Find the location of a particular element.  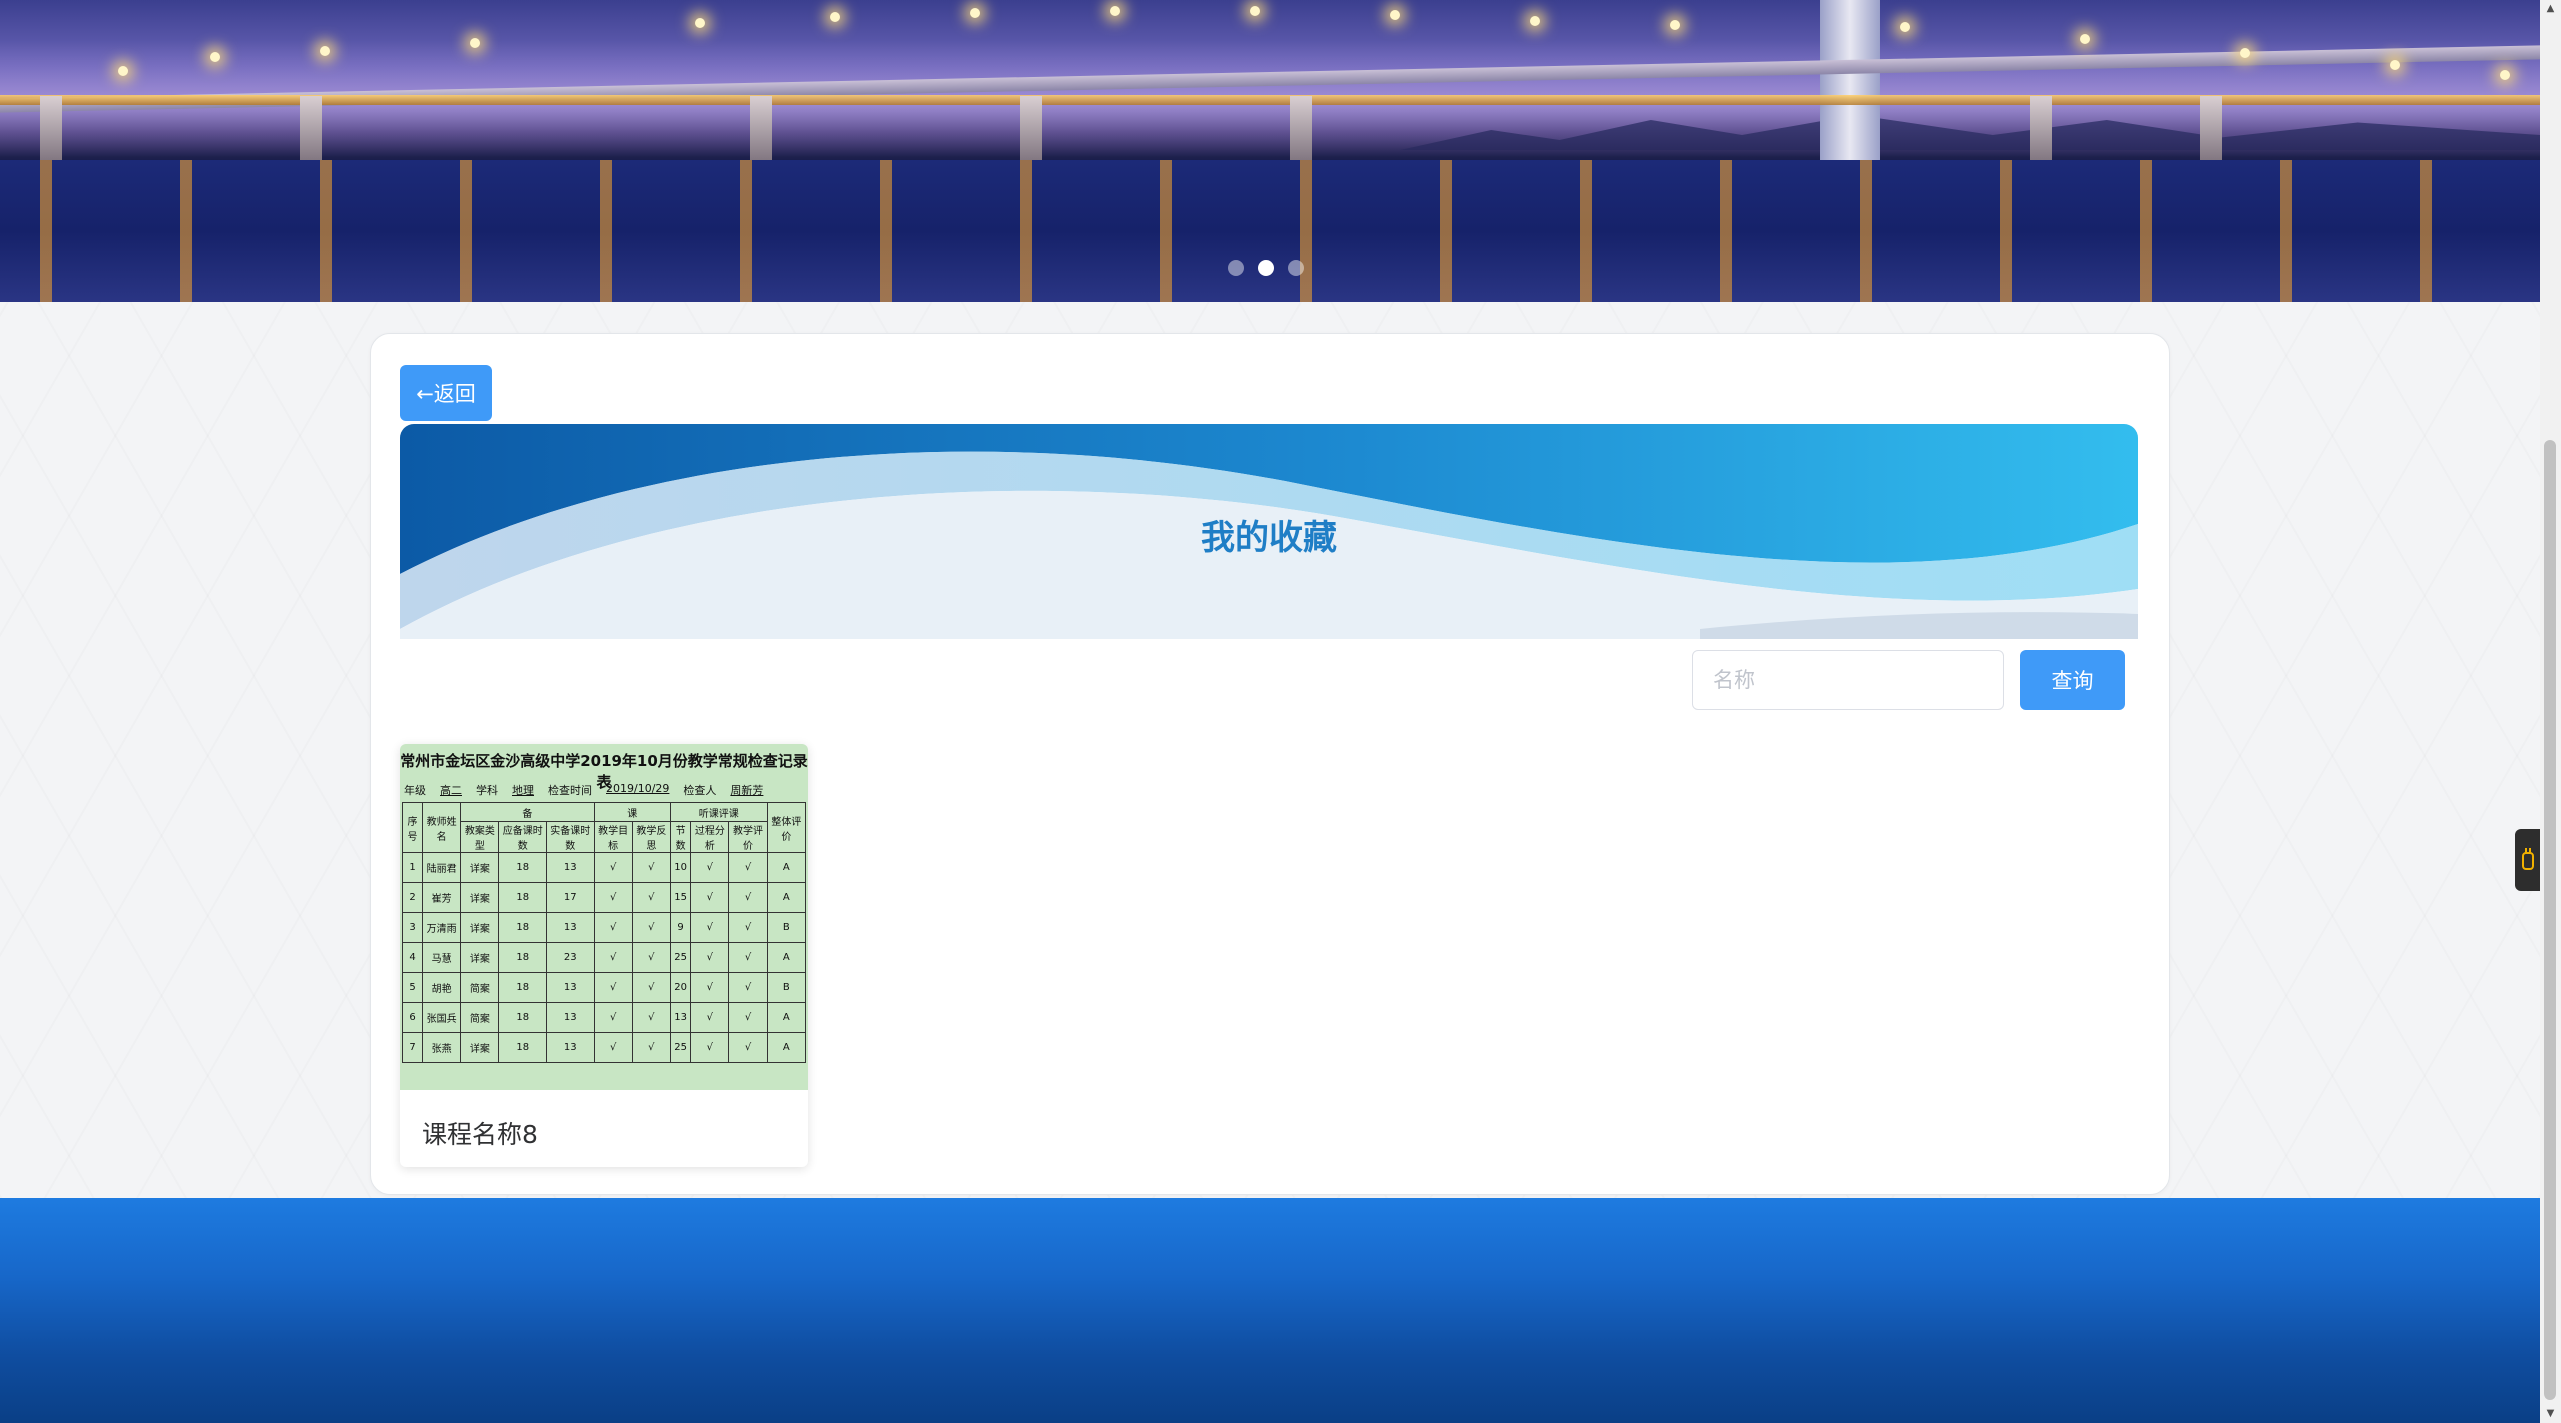

table-cell: 23 is located at coordinates (570, 957).